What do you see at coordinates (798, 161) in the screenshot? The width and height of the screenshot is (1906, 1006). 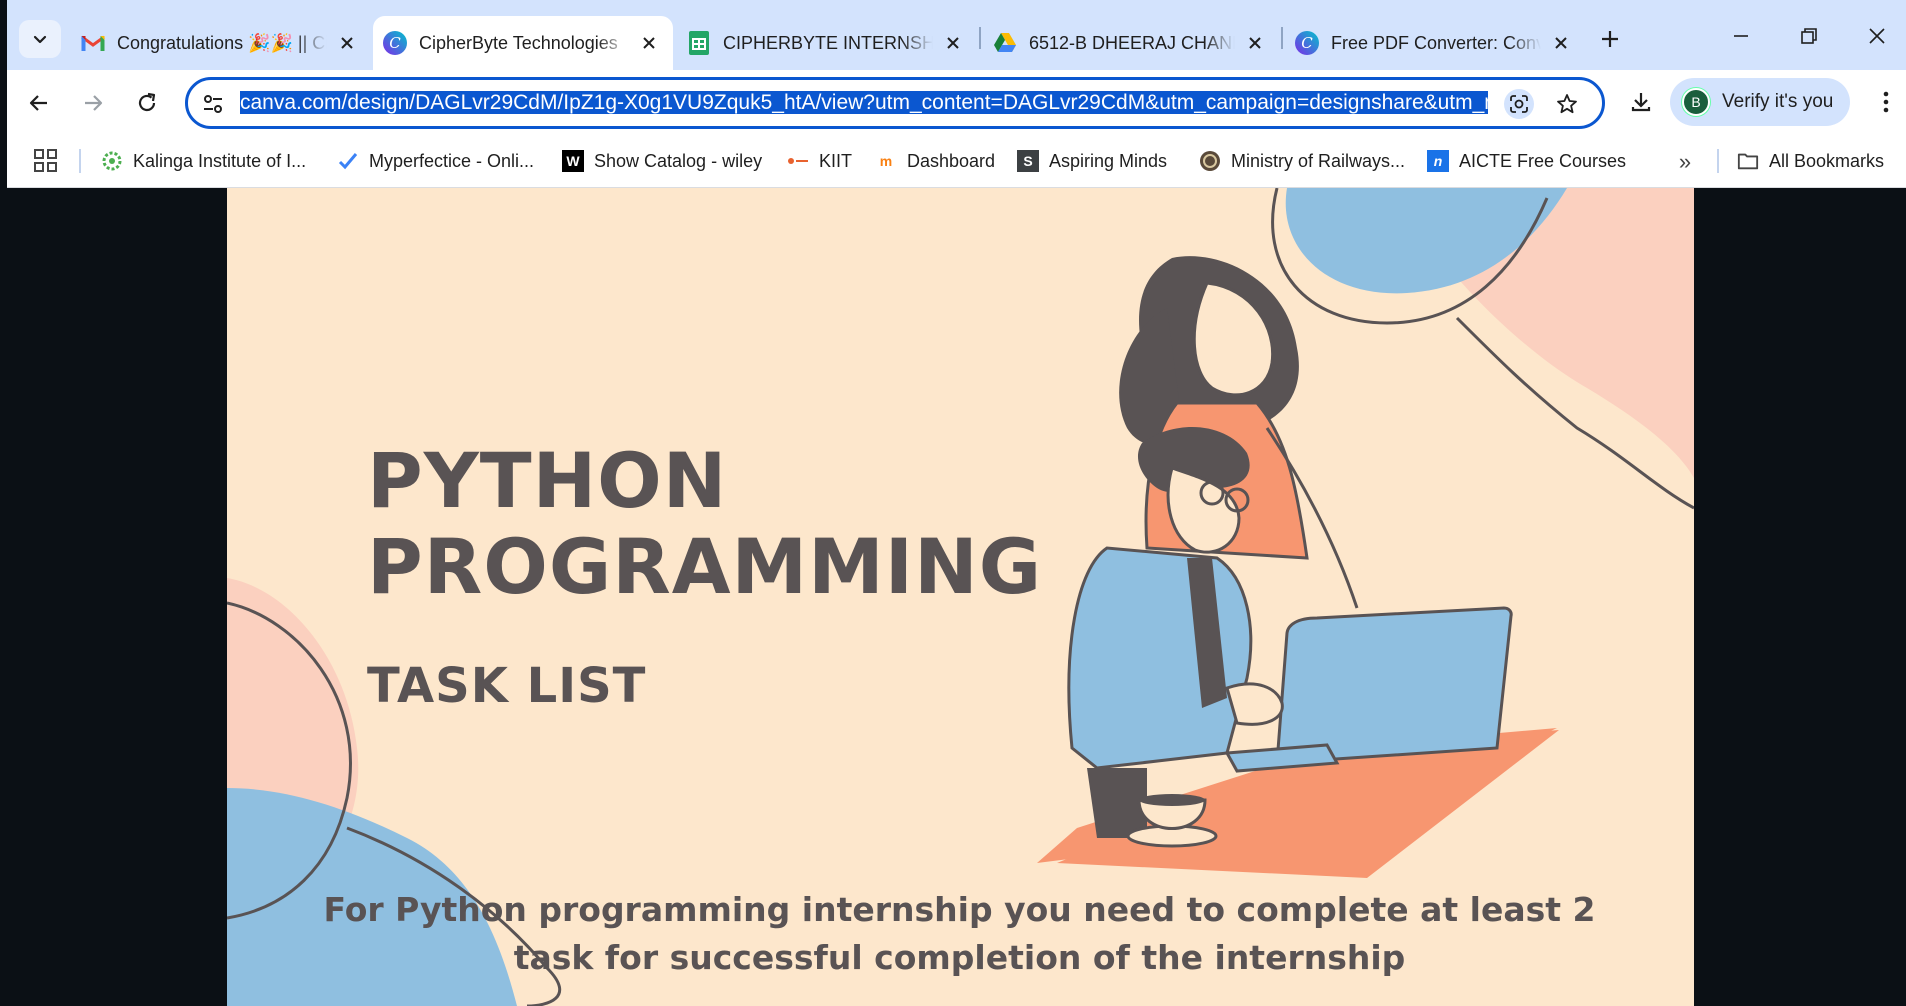 I see `kiit-small-icon` at bounding box center [798, 161].